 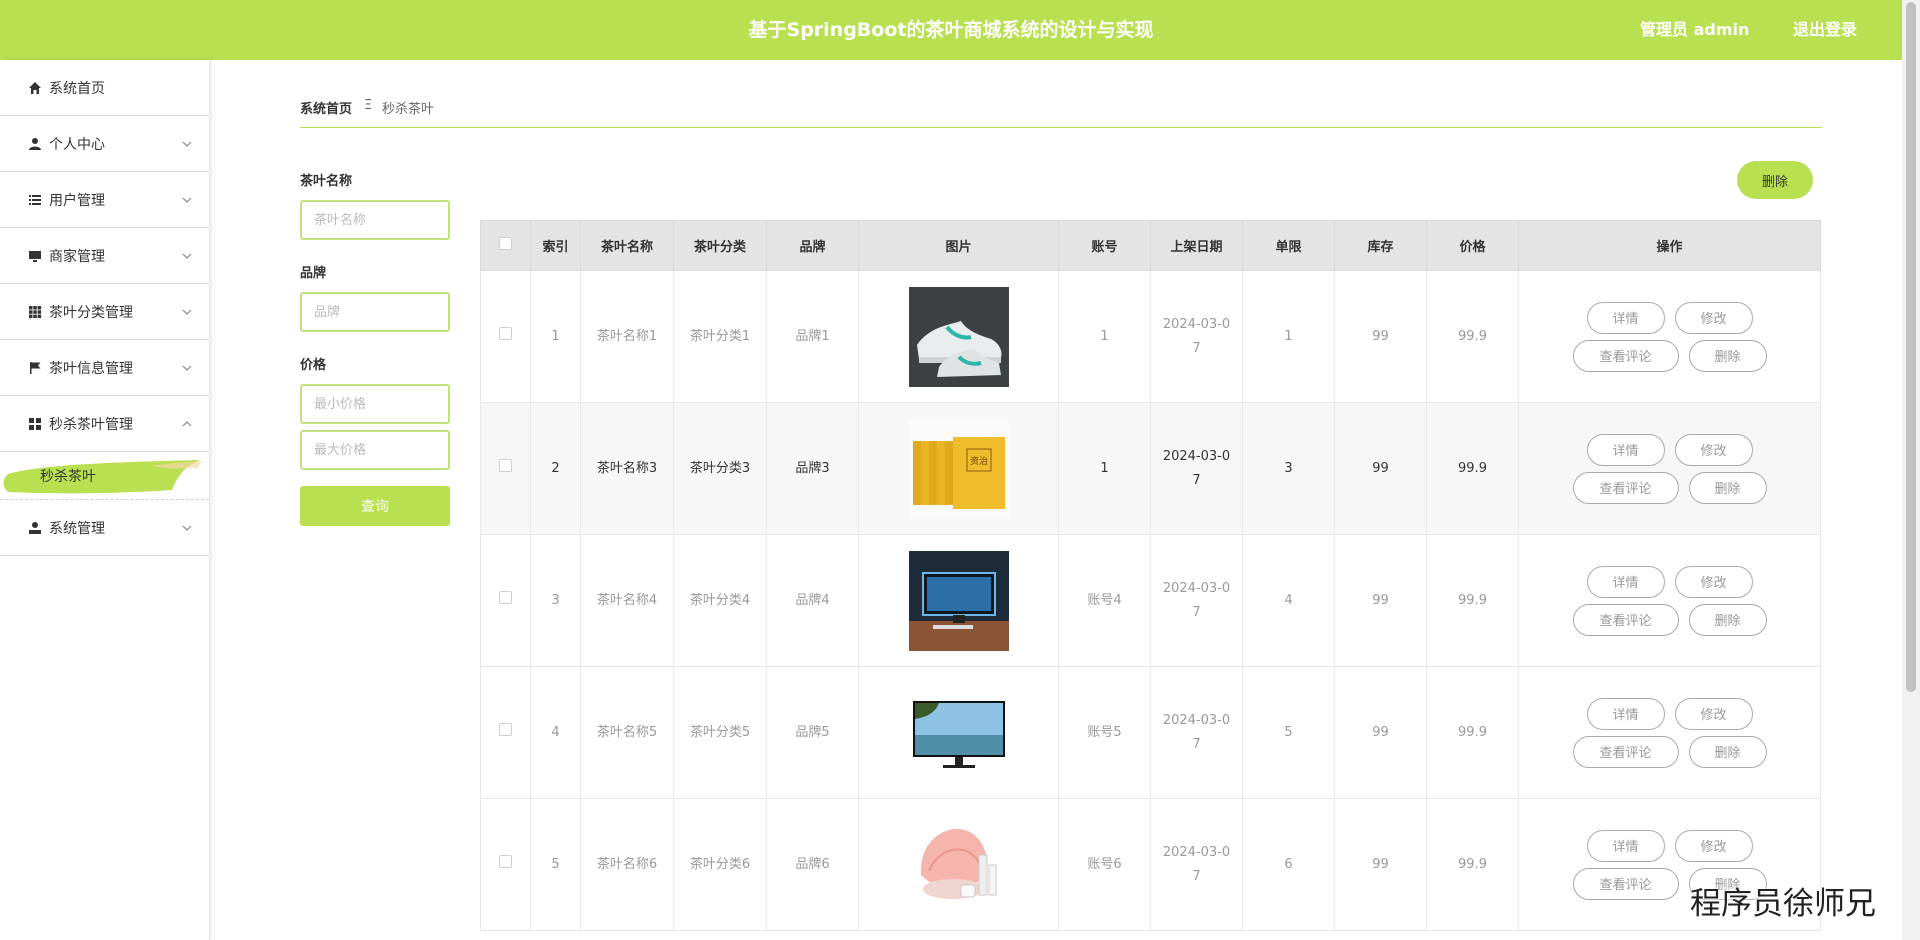 I want to click on product-image-monitor, so click(x=958, y=732).